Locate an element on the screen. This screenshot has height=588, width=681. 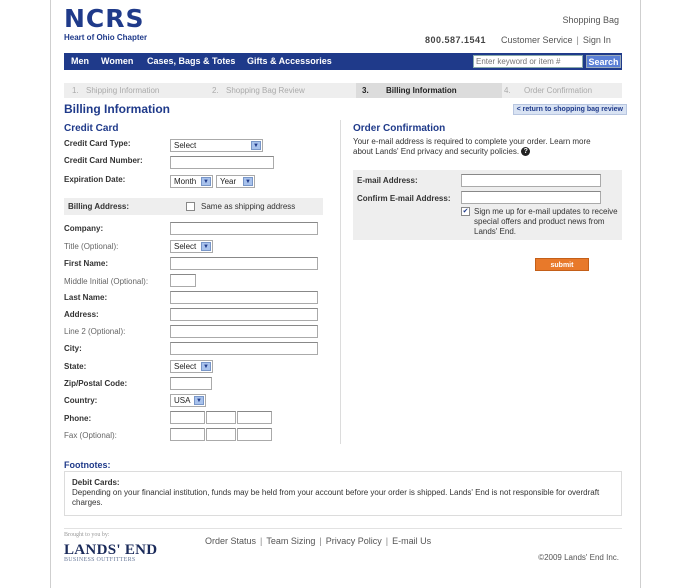
order-status-link: Order Status is located at coordinates (230, 541).